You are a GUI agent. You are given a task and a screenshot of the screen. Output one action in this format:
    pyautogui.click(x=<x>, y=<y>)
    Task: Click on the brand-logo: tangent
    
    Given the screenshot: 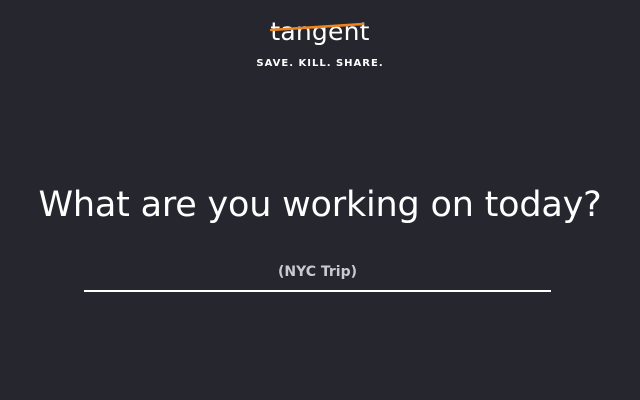 What is the action you would take?
    pyautogui.click(x=319, y=32)
    